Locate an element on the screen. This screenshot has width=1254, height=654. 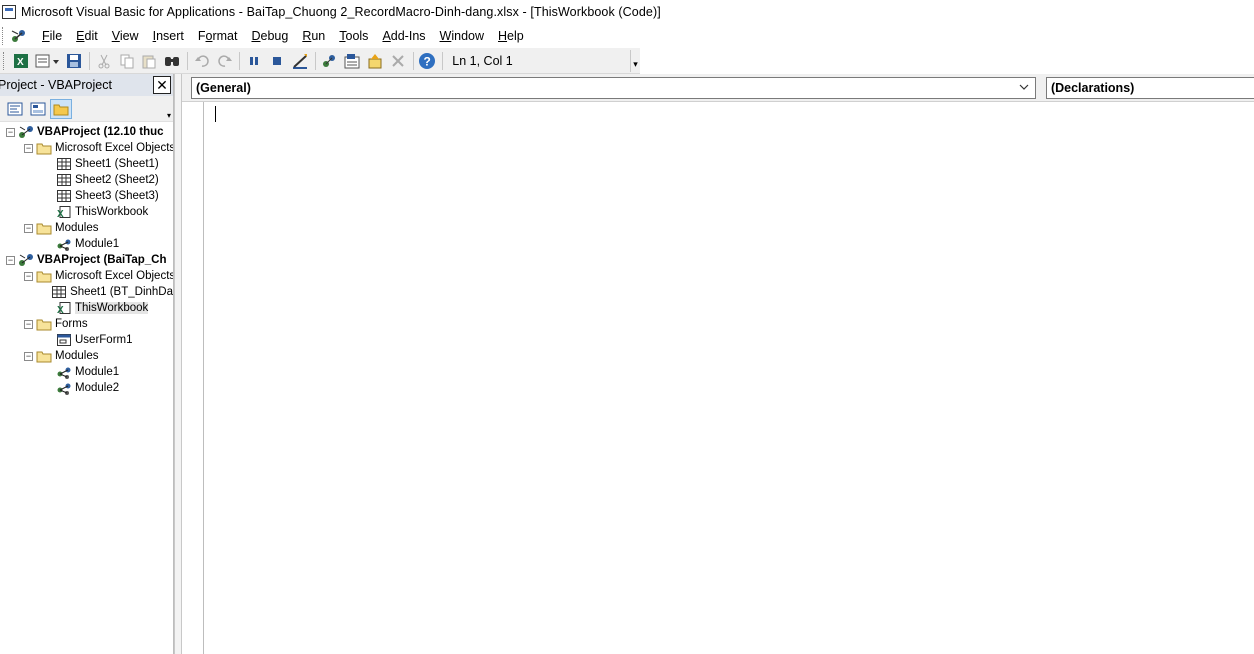
tree-node-label: Microsoft Excel Objects is located at coordinates (114, 148).